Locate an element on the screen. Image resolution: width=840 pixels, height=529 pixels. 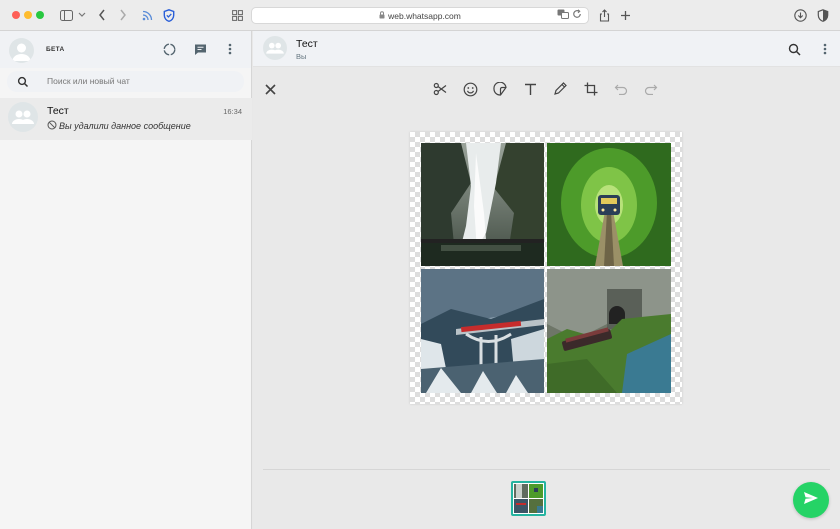
footer-divider is located at coordinates (546, 469).